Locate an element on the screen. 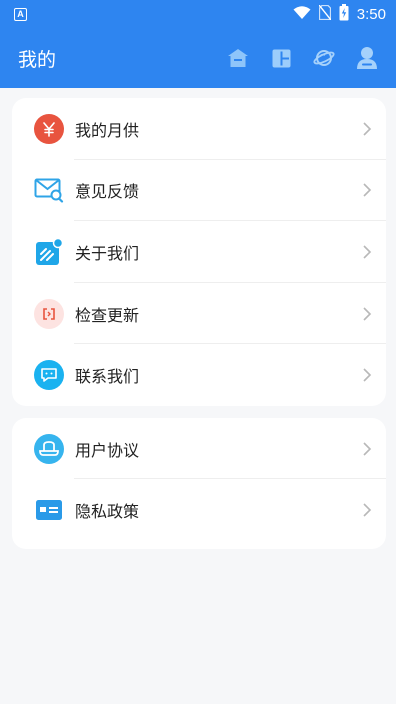 This screenshot has height=704, width=396. app-header: 我的 is located at coordinates (198, 58).